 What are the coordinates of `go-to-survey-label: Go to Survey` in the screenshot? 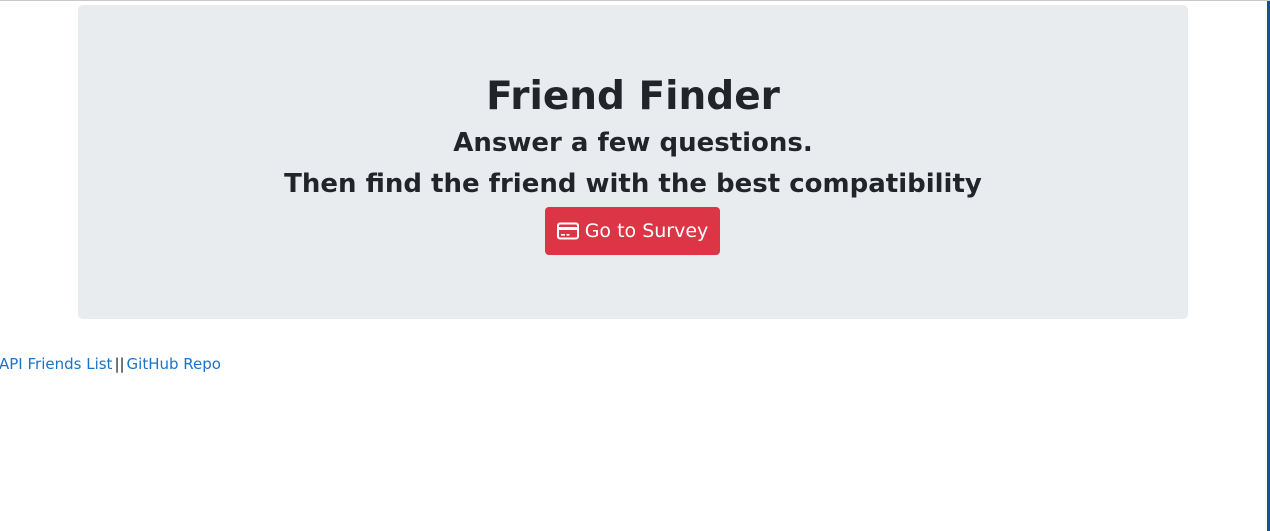 It's located at (646, 231).